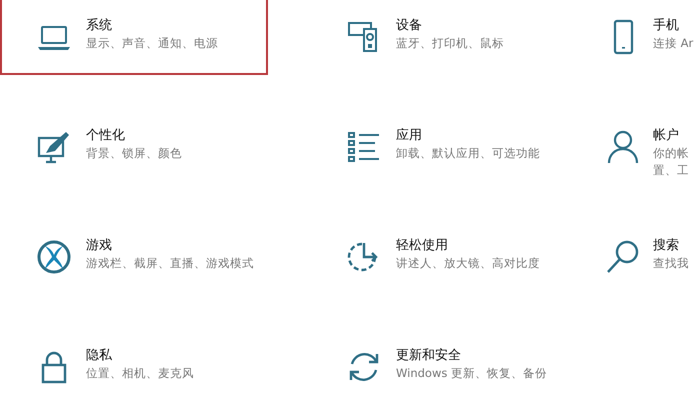 This screenshot has width=696, height=407. I want to click on tile-description: Windows 更新、恢复、备份, so click(471, 373).